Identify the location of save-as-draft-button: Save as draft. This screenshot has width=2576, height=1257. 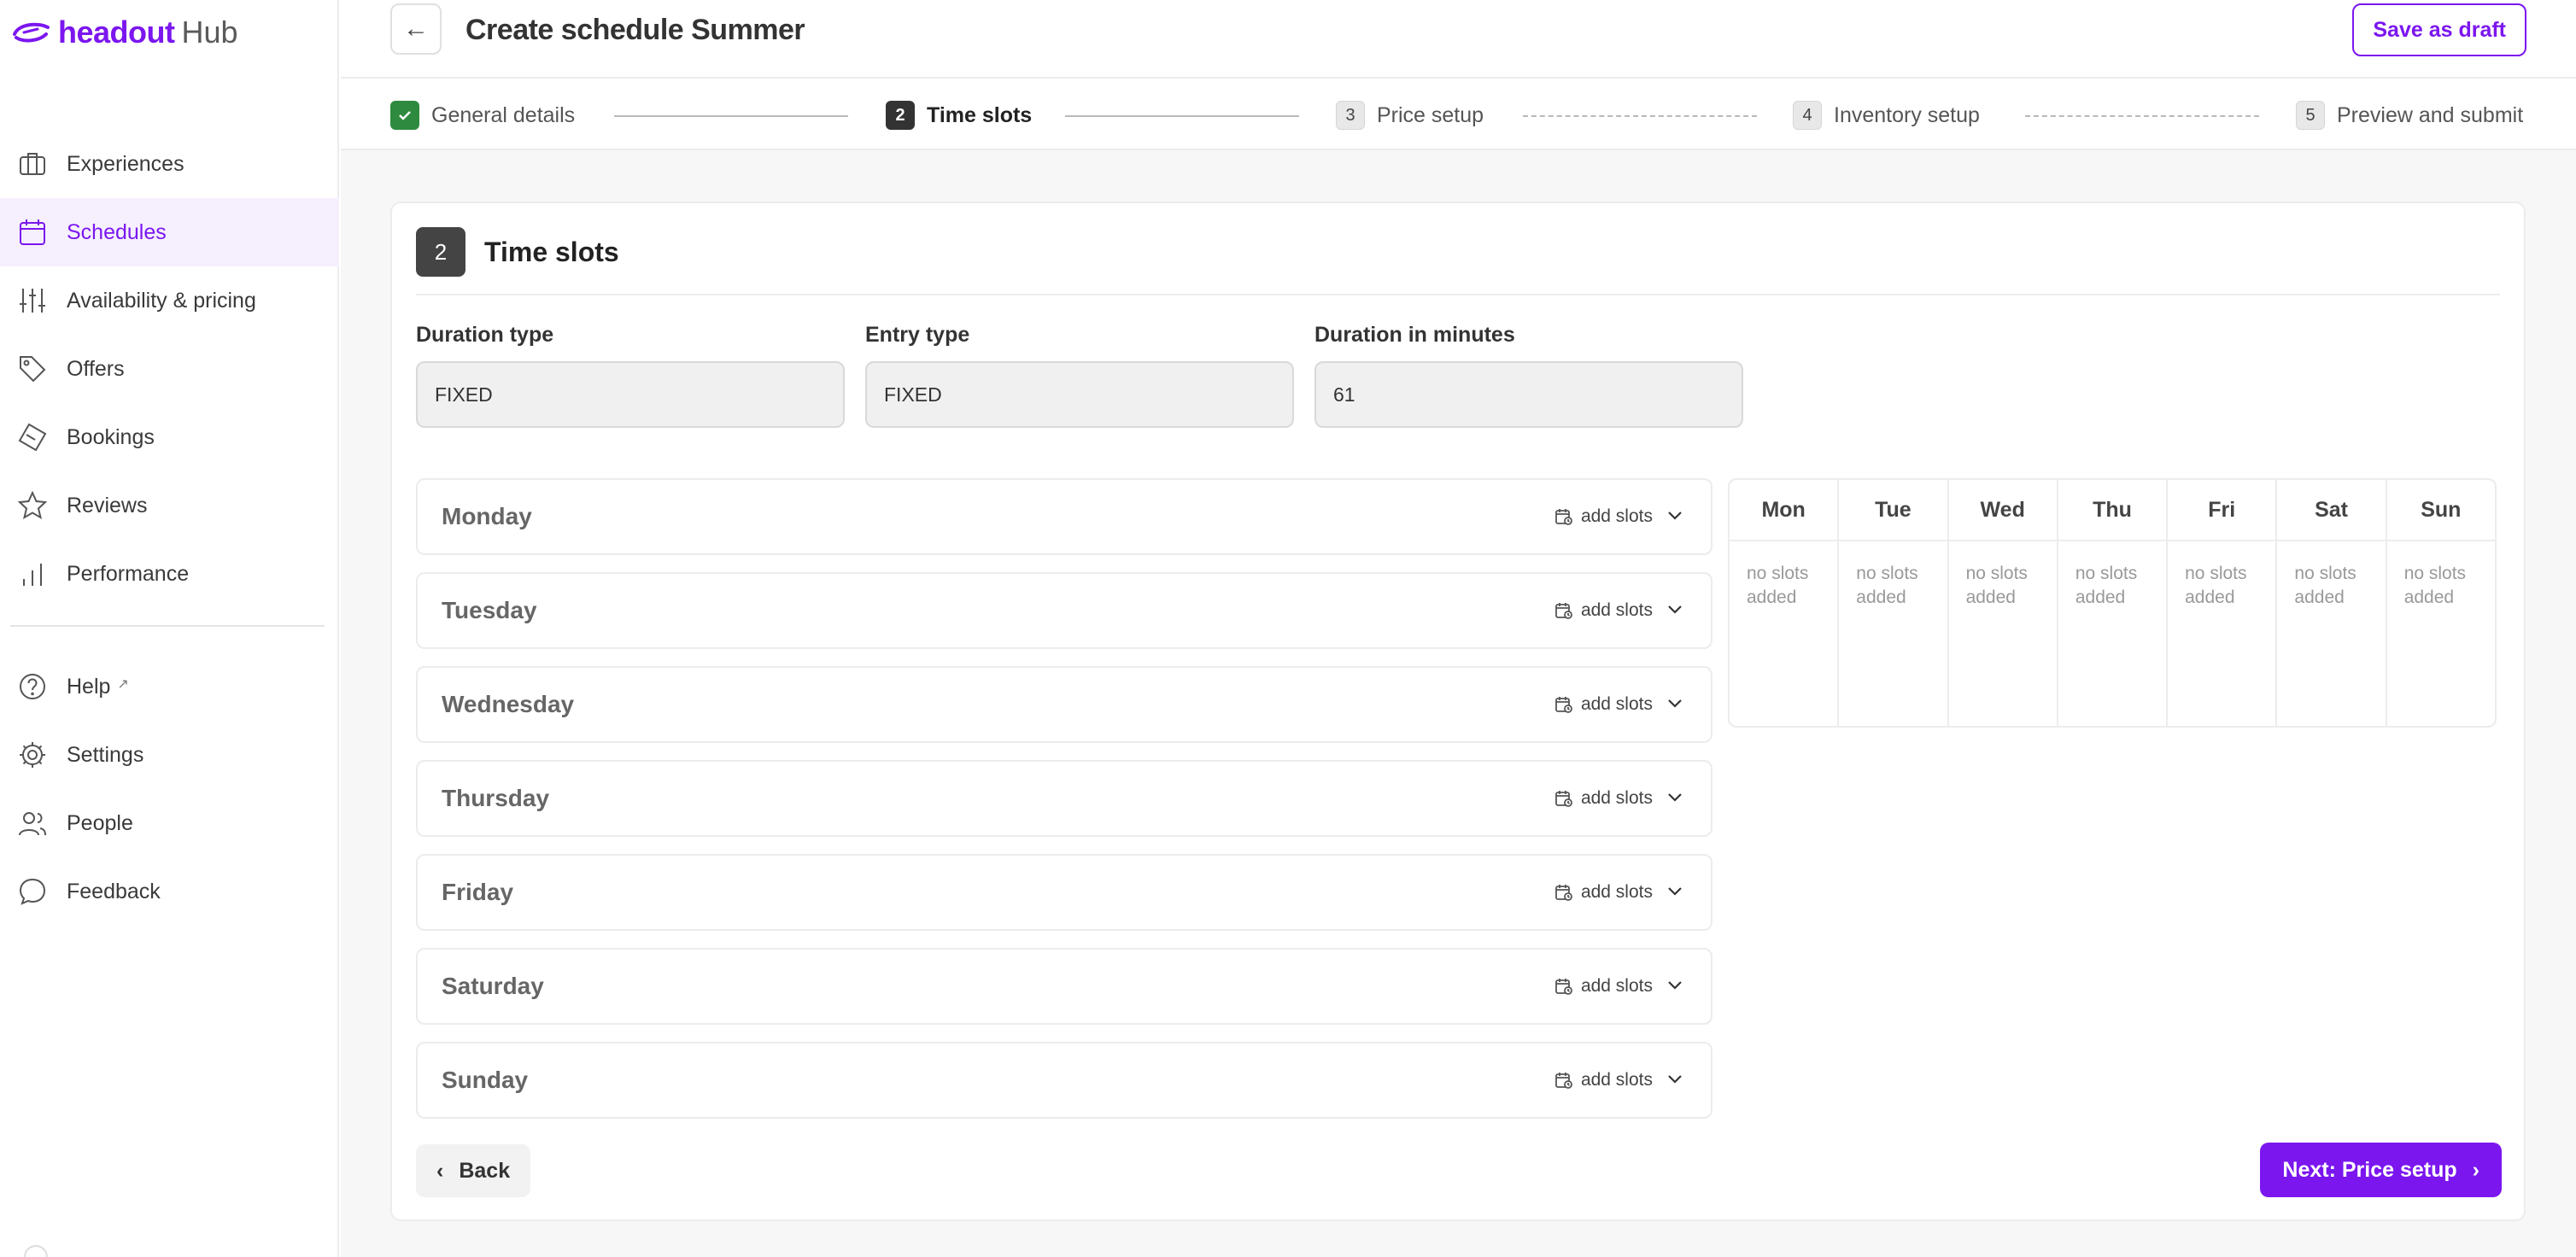
(2439, 30).